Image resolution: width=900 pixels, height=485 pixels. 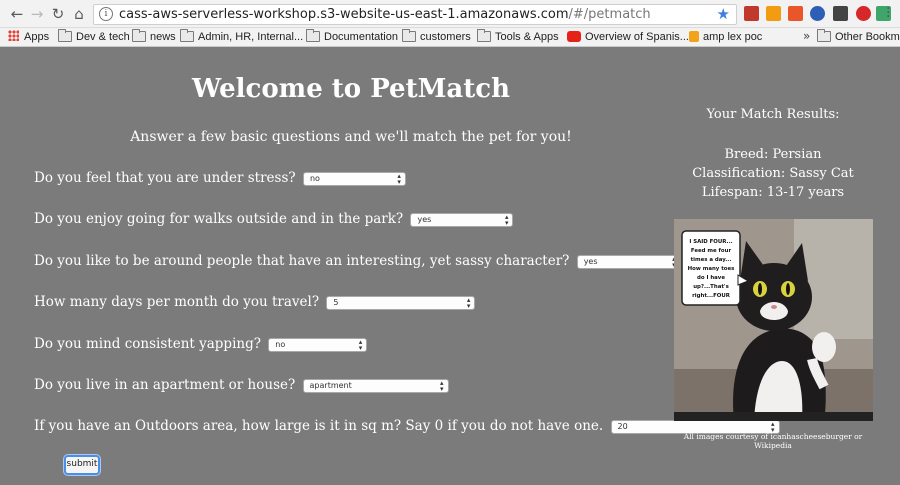 What do you see at coordinates (773, 13) in the screenshot?
I see `rss-icon` at bounding box center [773, 13].